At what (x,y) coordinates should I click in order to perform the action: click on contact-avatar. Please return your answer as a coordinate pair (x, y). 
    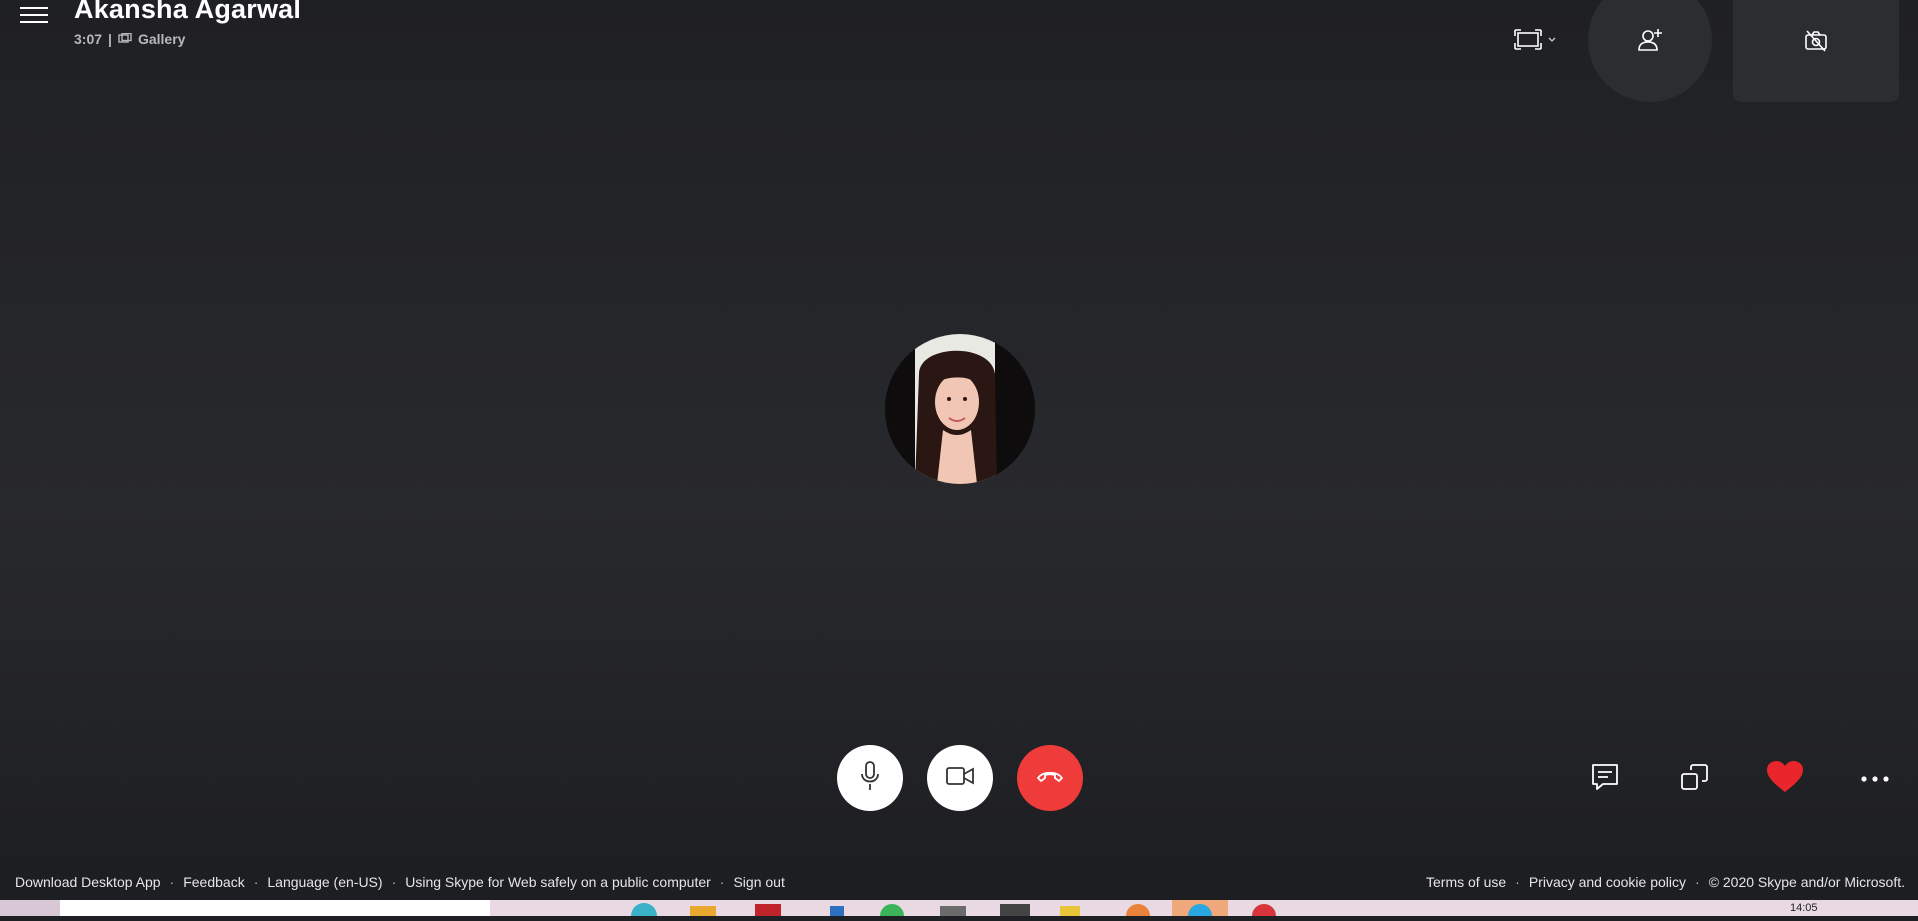
    Looking at the image, I should click on (960, 409).